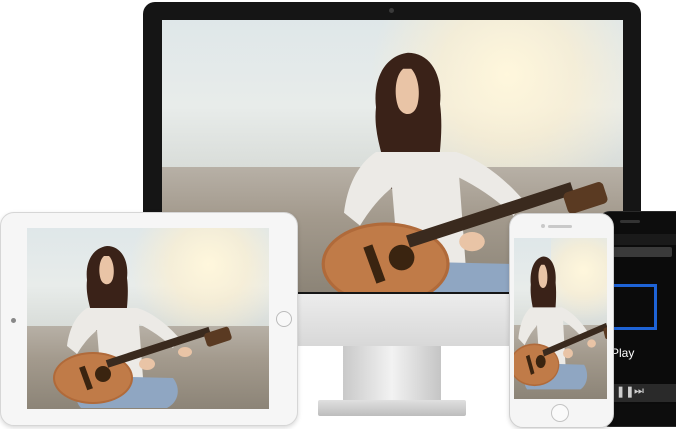  What do you see at coordinates (13, 320) in the screenshot?
I see `ipad-camera` at bounding box center [13, 320].